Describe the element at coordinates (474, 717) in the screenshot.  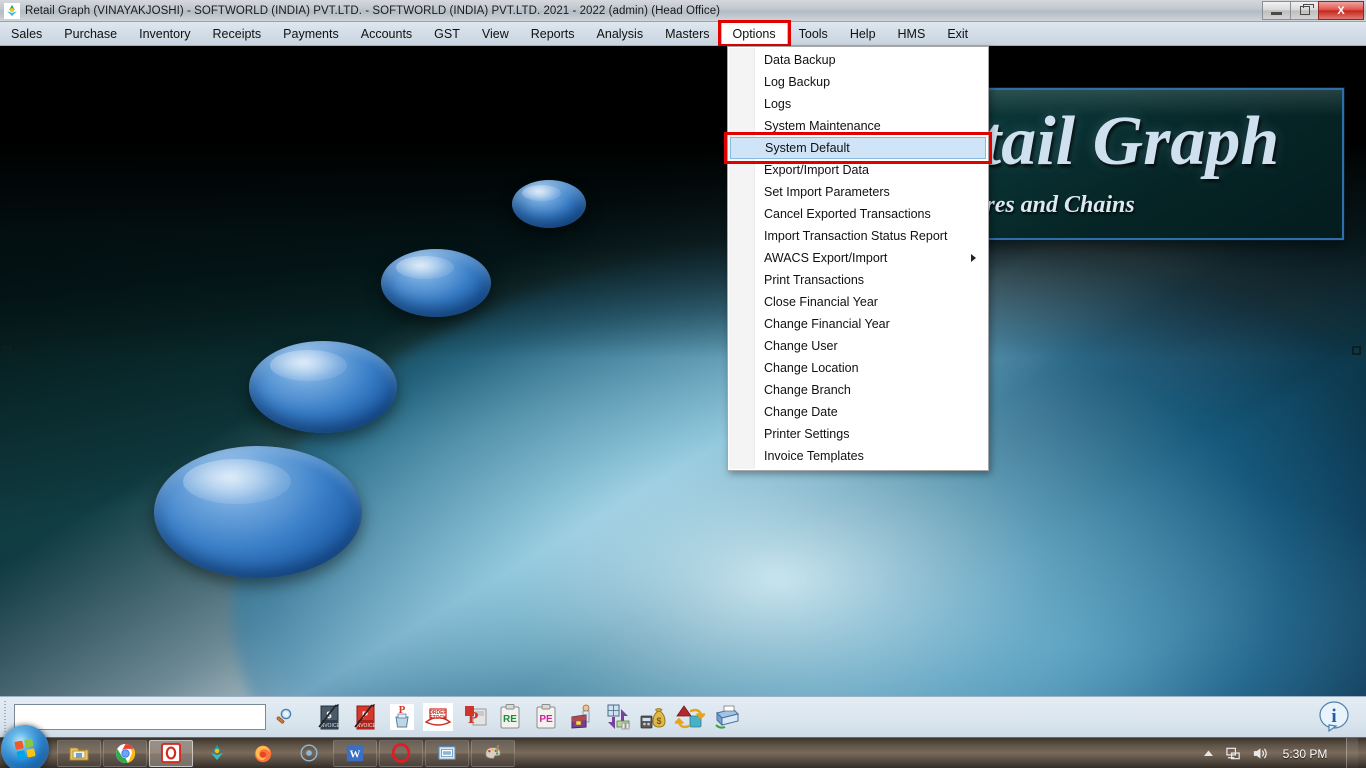
I see `purchase-return-icon: P` at that location.